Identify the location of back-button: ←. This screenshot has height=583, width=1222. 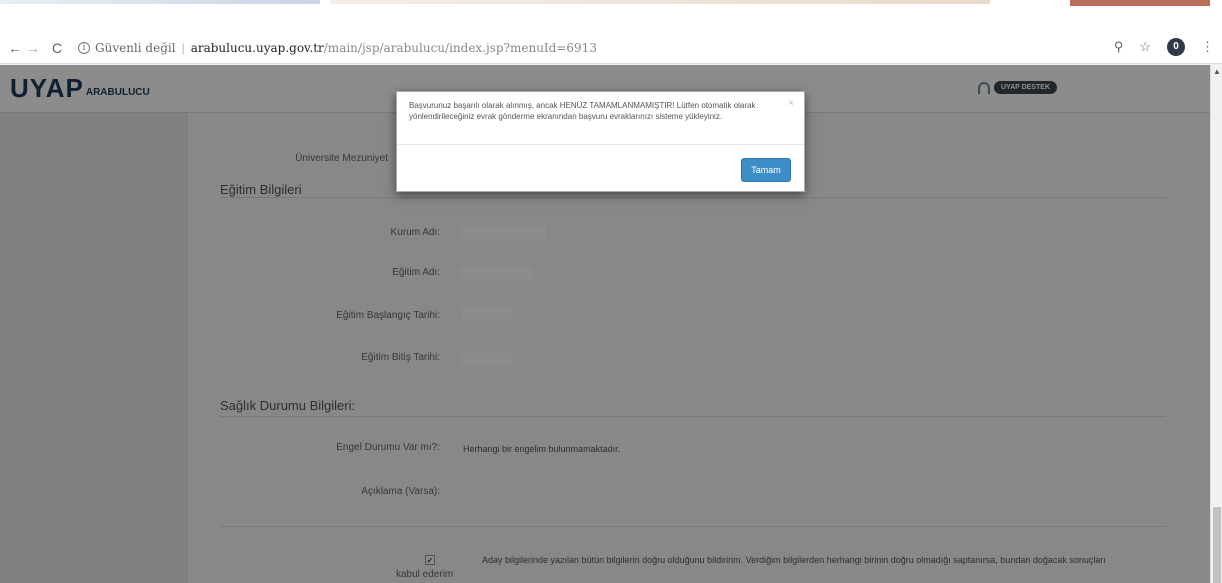
(15, 48).